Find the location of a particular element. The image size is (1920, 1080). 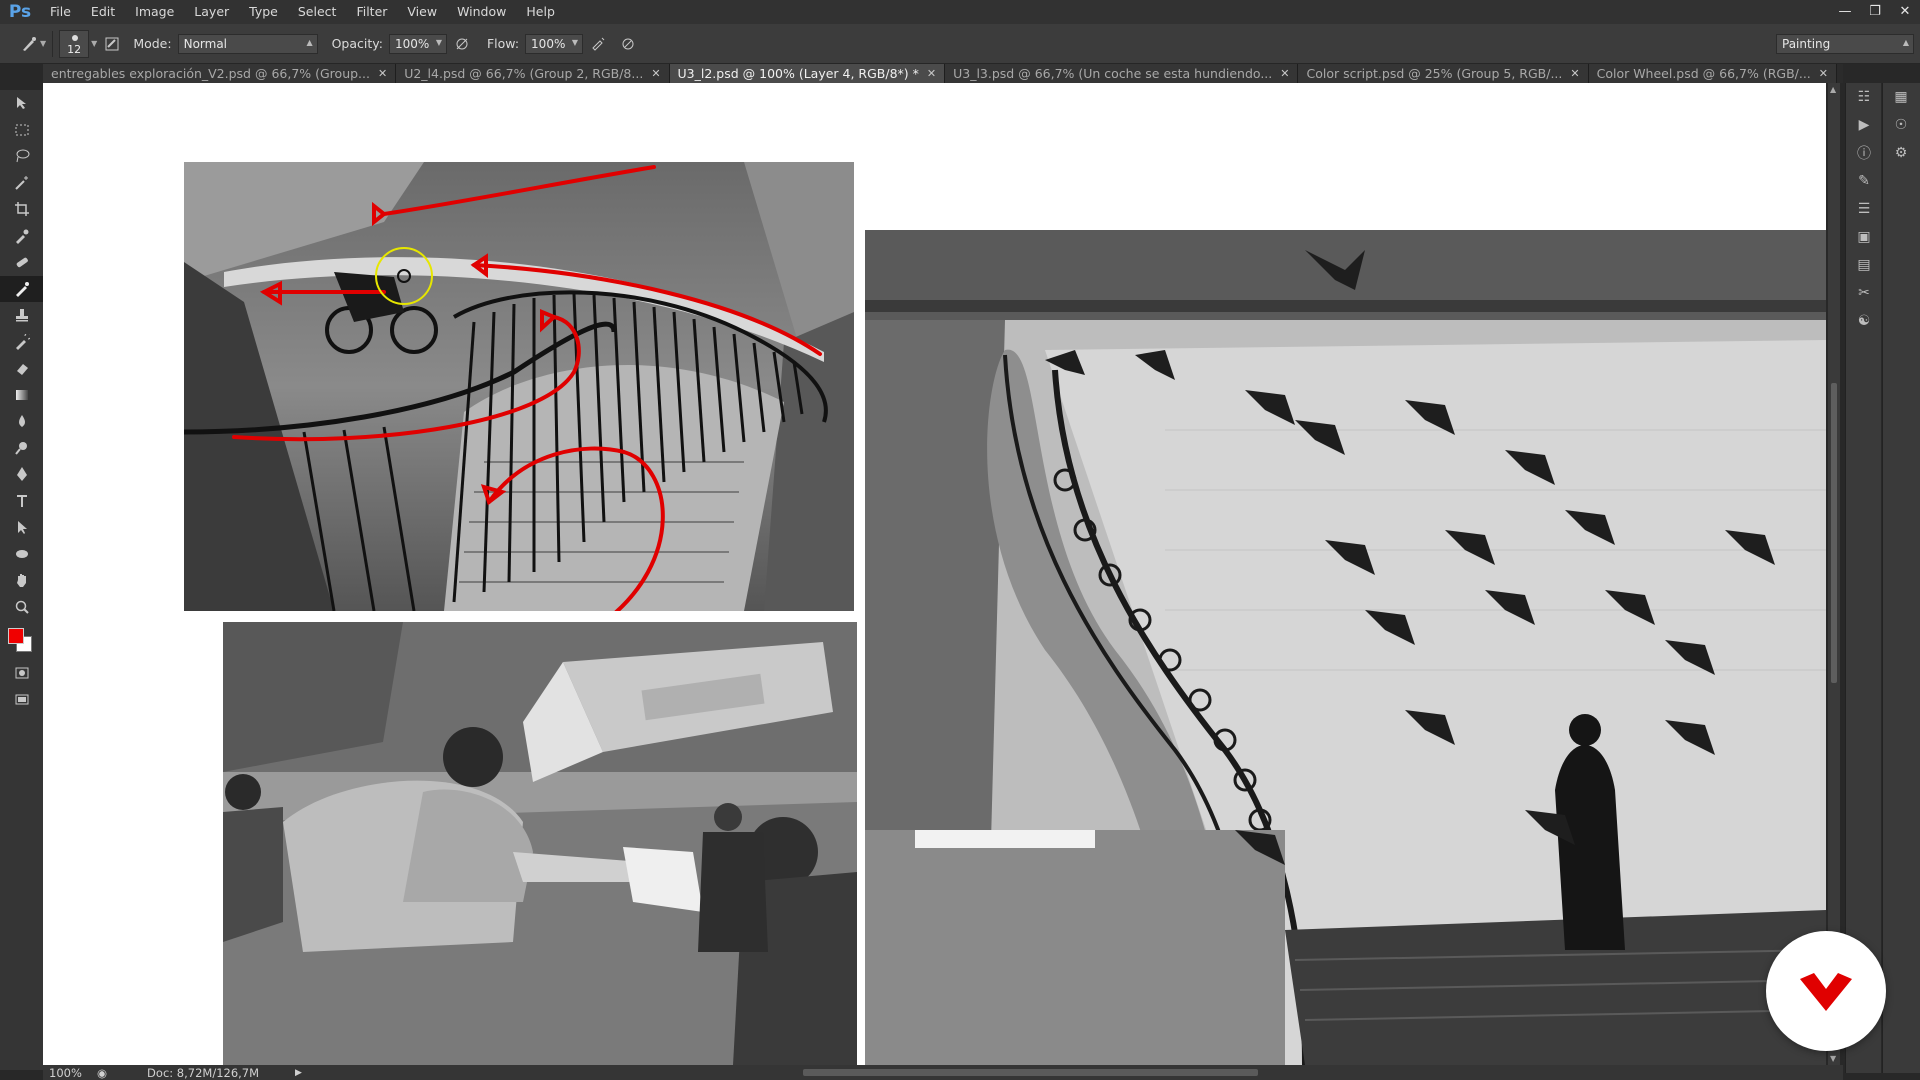

status-menu-icon: ▶ is located at coordinates (298, 1073).